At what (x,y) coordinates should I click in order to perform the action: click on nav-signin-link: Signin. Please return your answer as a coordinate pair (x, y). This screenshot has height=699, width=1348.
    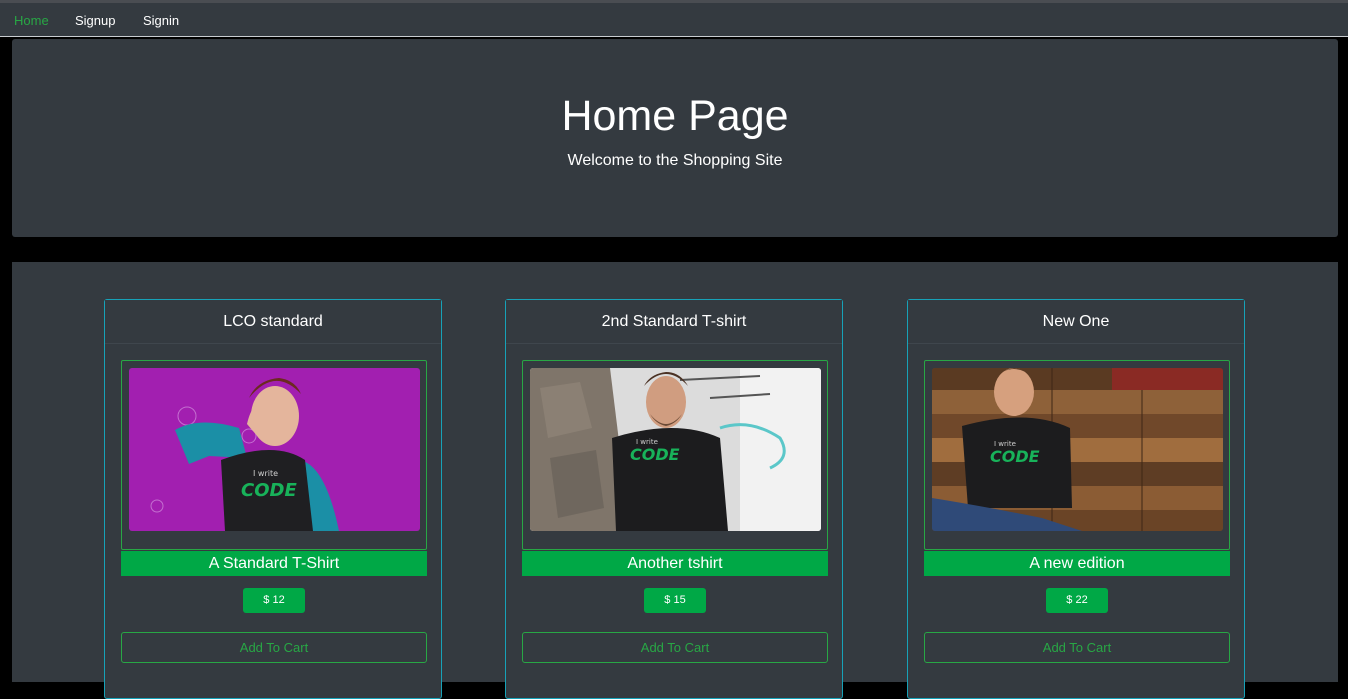
    Looking at the image, I should click on (161, 20).